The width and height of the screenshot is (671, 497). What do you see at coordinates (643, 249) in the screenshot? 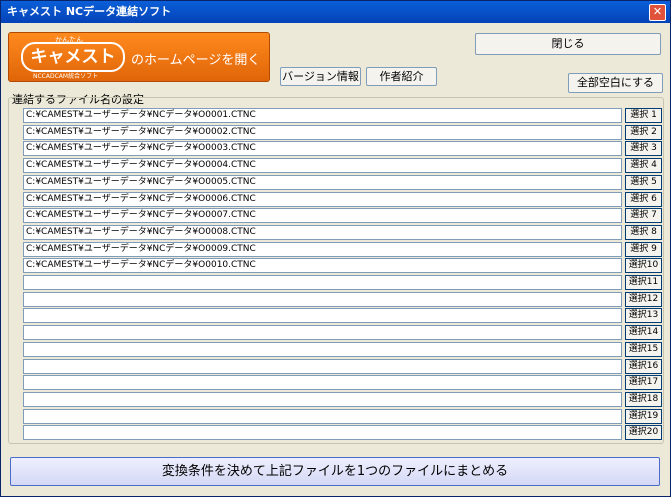
I see `select-file-button: 選択 9` at bounding box center [643, 249].